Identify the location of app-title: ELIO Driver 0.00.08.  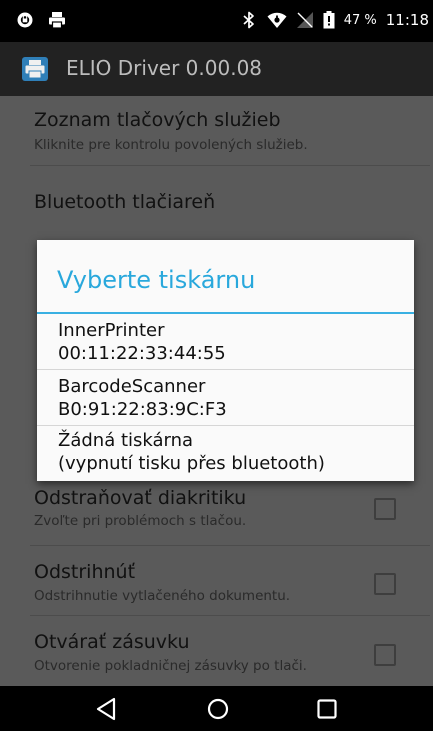
(164, 68).